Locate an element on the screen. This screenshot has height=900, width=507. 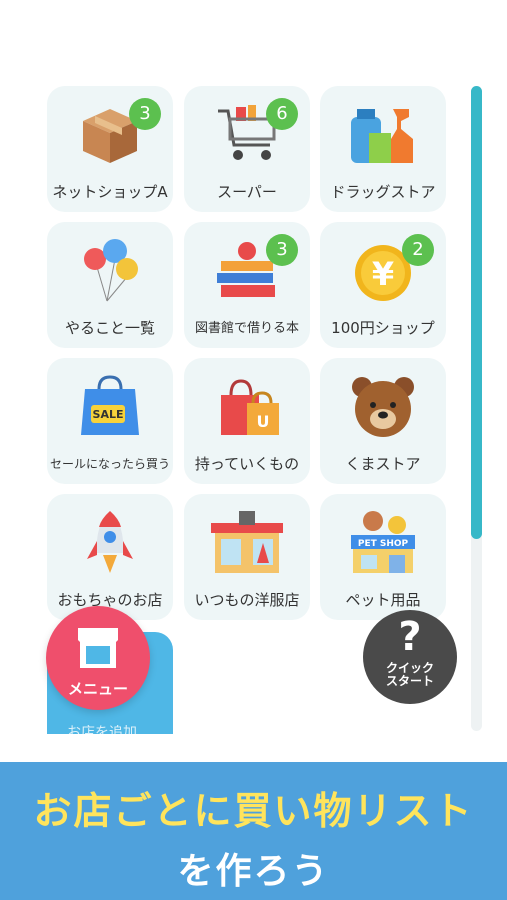
pet-shop-sign: PET SHOP is located at coordinates (383, 544).